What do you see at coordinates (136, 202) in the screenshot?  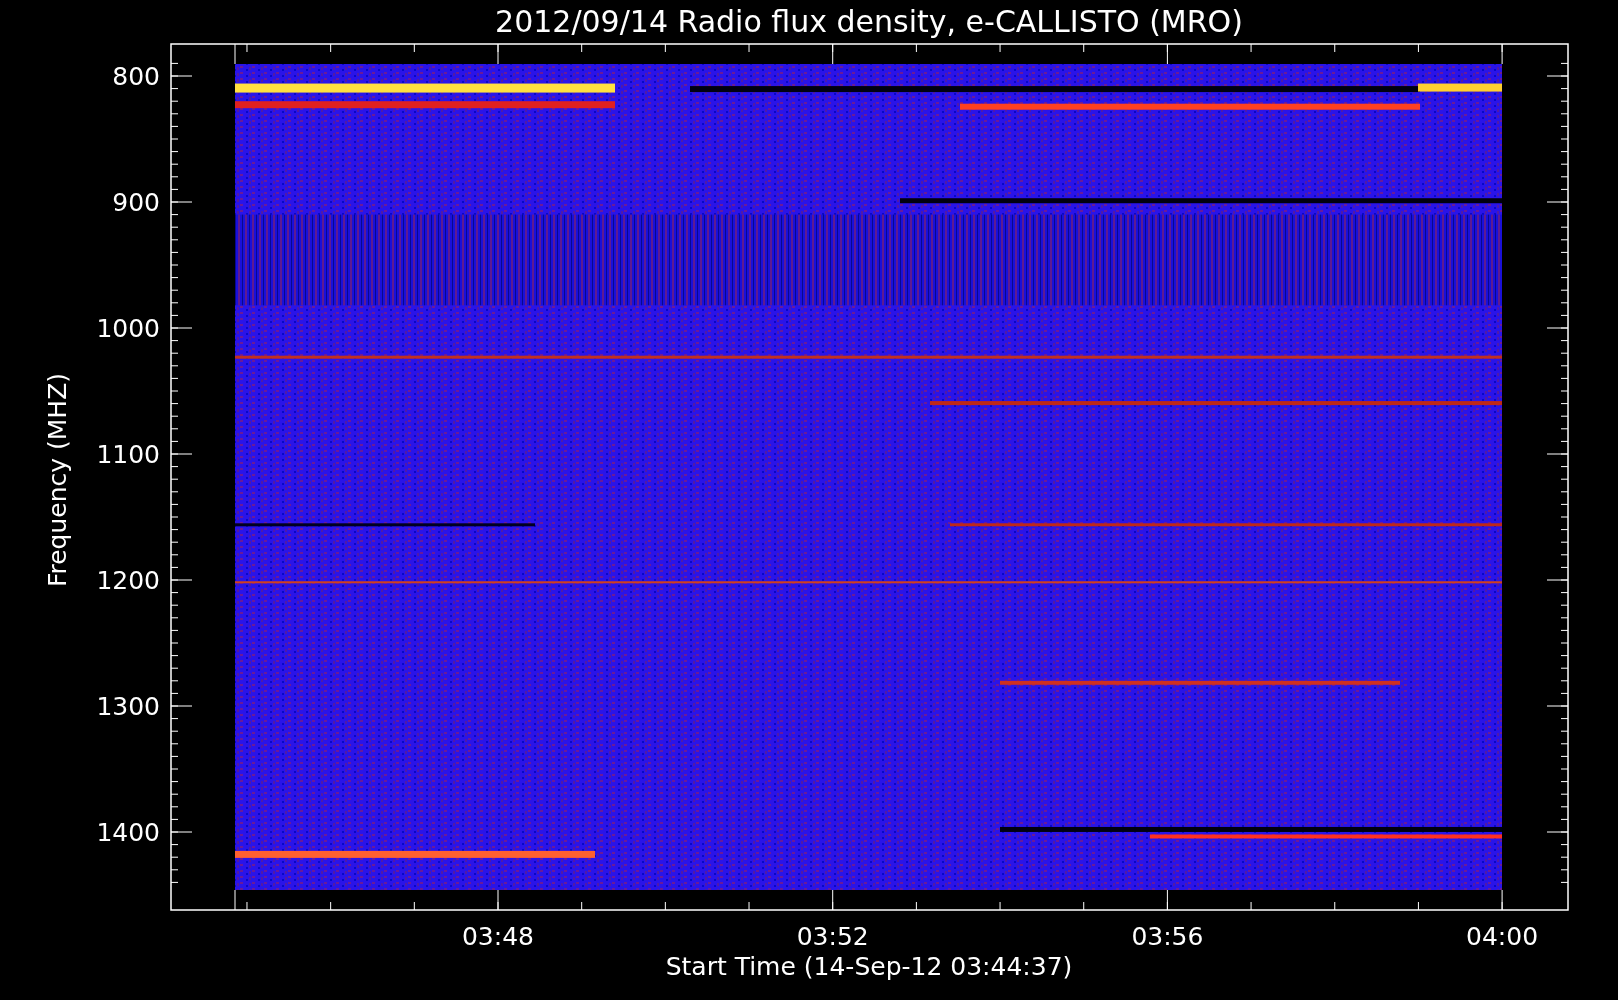 I see `y-tick-label: 900` at bounding box center [136, 202].